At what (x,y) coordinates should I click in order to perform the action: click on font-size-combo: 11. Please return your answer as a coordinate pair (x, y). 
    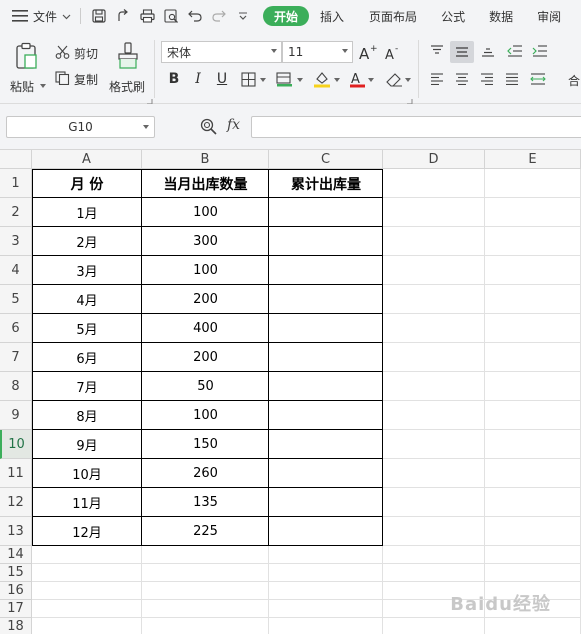
    Looking at the image, I should click on (317, 52).